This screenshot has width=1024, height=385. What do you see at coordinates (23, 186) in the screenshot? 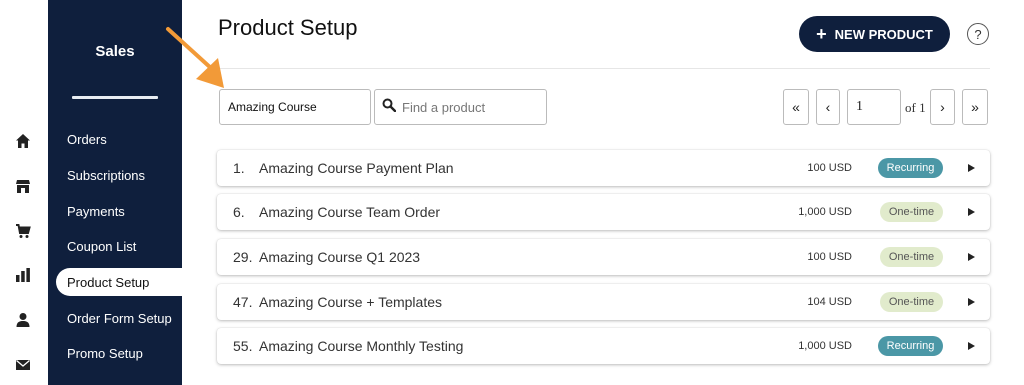
I see `store-icon` at bounding box center [23, 186].